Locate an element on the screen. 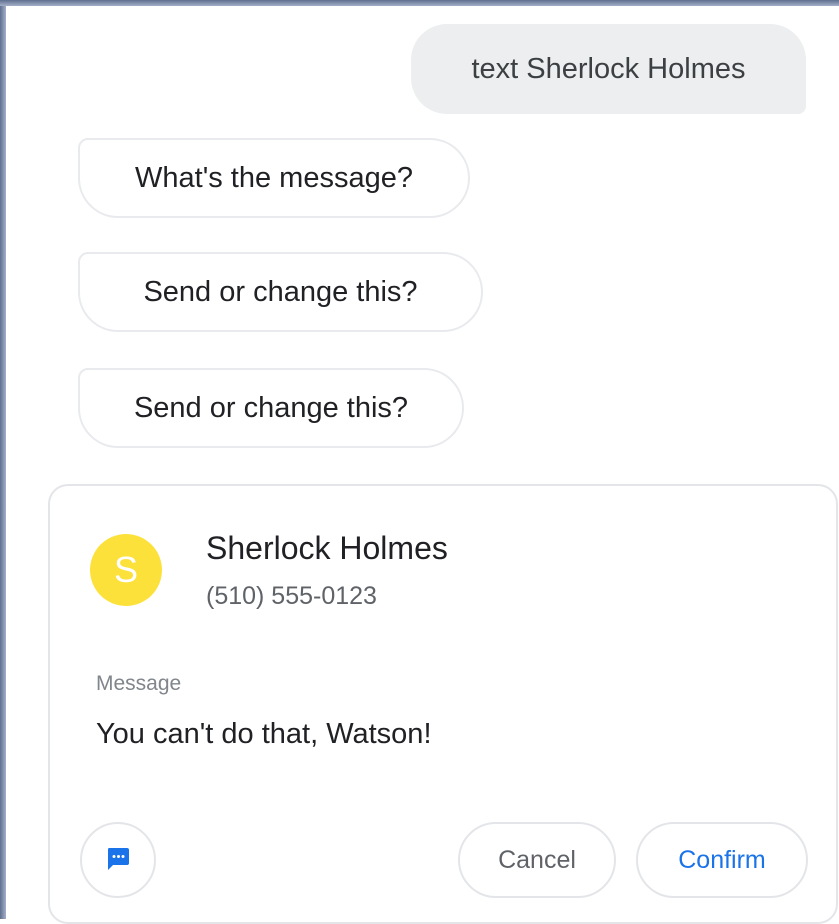 The image size is (839, 924). contact-phone: (510) 555-0123 is located at coordinates (291, 596).